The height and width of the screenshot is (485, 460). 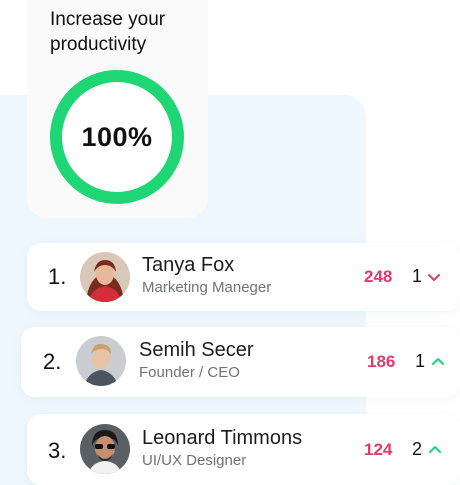 I want to click on score-value: 248, so click(x=378, y=276).